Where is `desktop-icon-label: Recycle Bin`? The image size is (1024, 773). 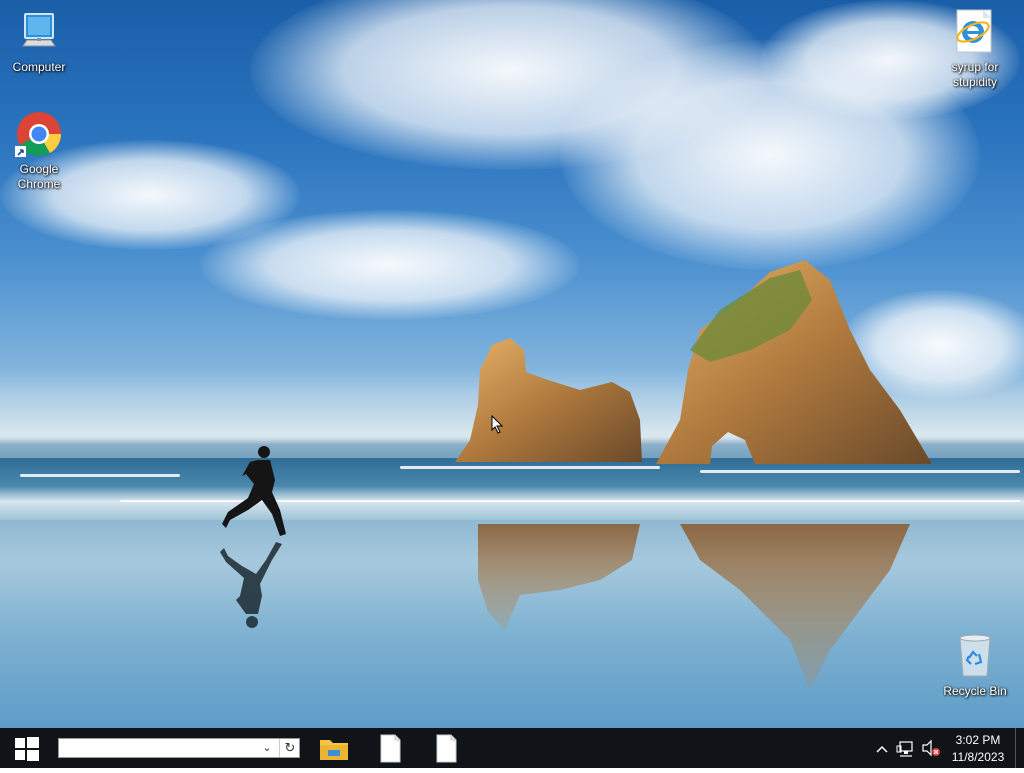
desktop-icon-label: Recycle Bin is located at coordinates (975, 691).